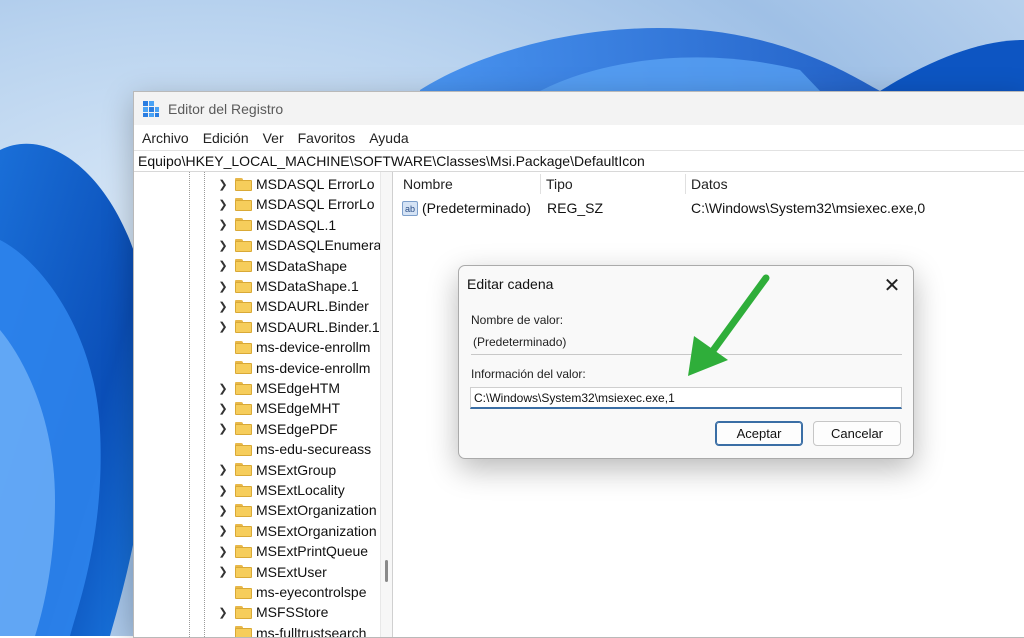 The height and width of the screenshot is (638, 1024). What do you see at coordinates (296, 469) in the screenshot?
I see `tree-item-label: MSExtGroup` at bounding box center [296, 469].